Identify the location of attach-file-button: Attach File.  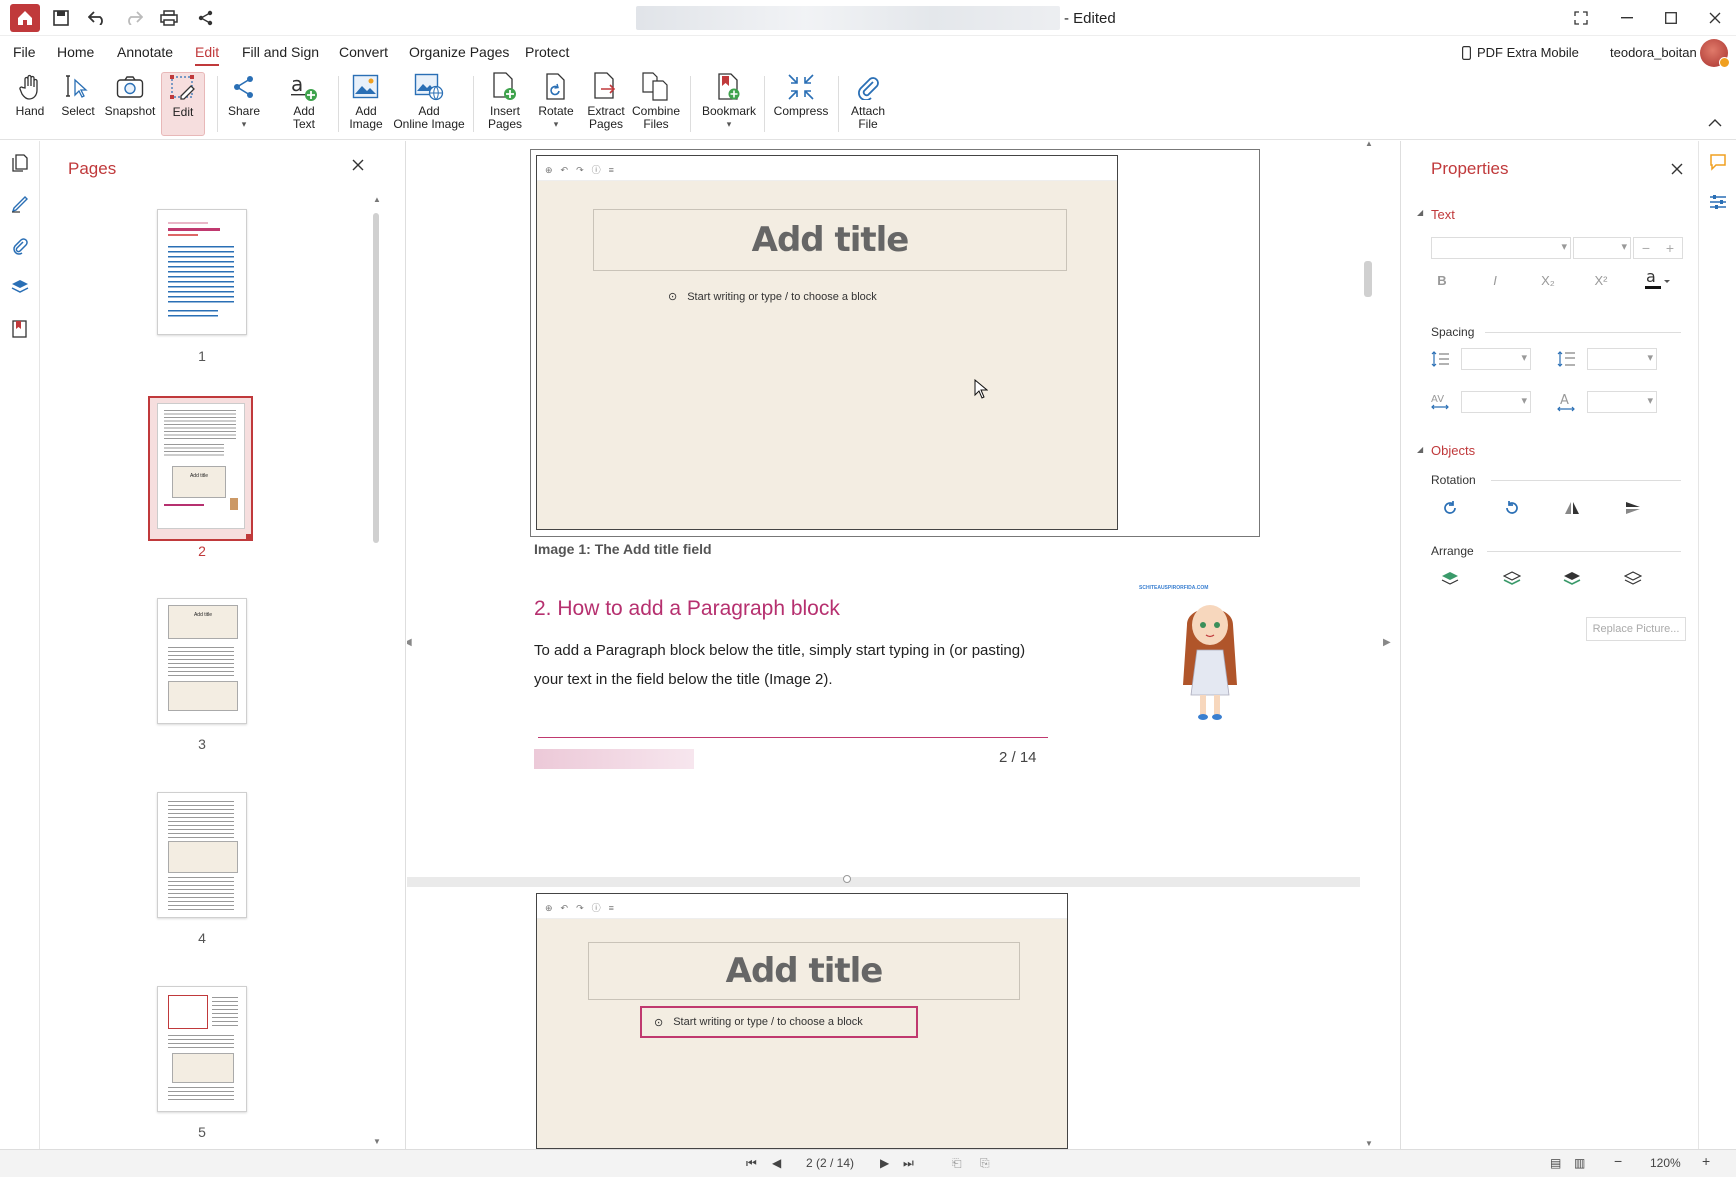
(868, 104).